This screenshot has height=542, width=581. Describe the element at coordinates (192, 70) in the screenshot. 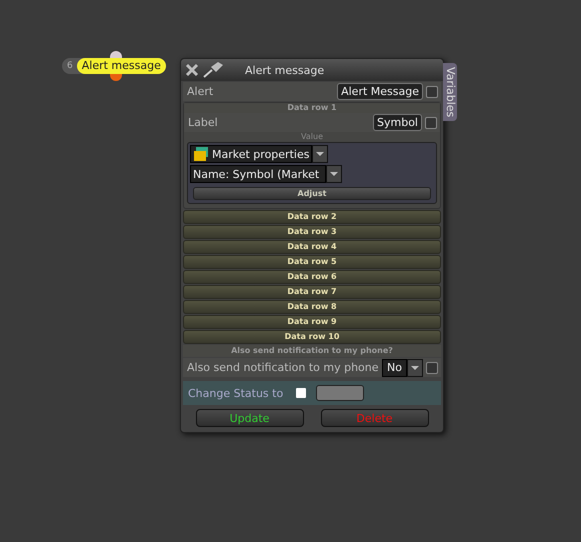

I see `close-icon` at that location.